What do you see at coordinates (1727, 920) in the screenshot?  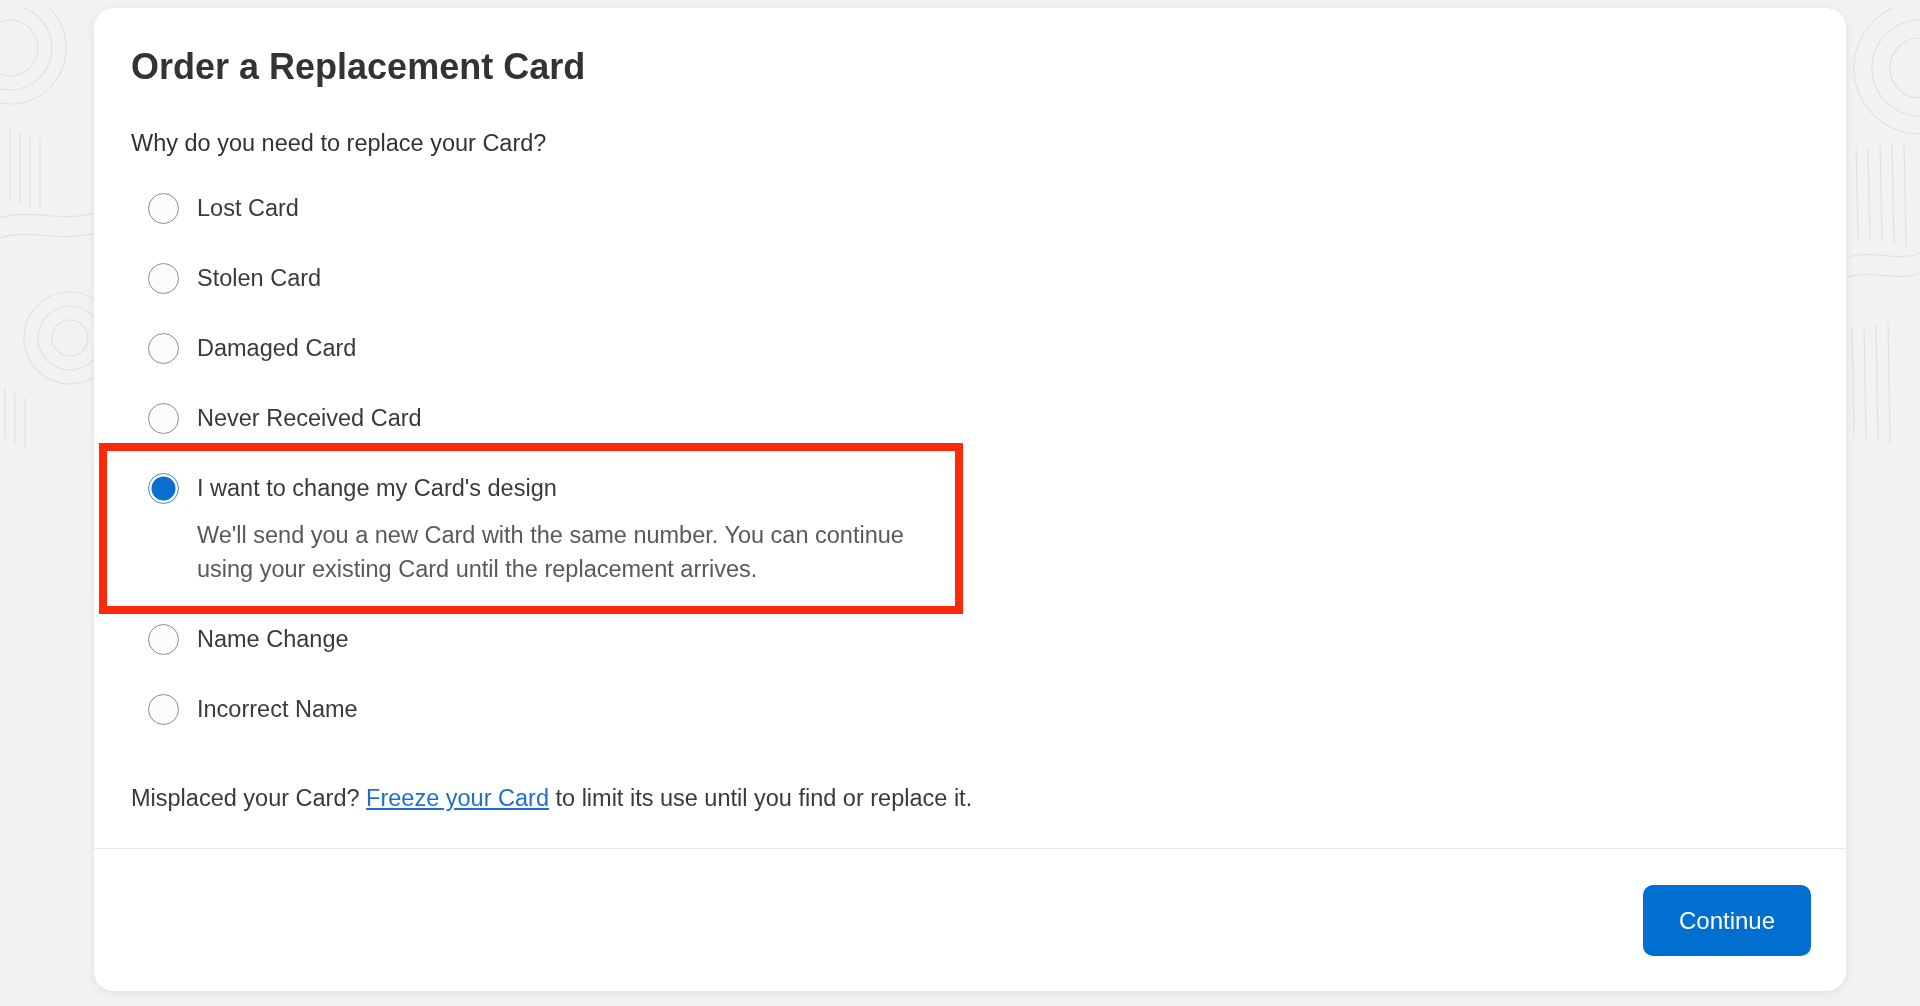 I see `continue-button: Continue` at bounding box center [1727, 920].